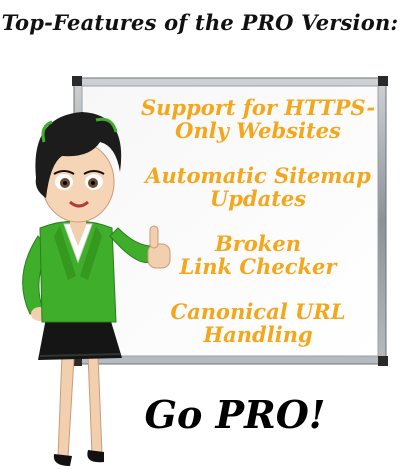  Describe the element at coordinates (200, 22) in the screenshot. I see `page-title: Top-Features of the PRO Version:` at that location.